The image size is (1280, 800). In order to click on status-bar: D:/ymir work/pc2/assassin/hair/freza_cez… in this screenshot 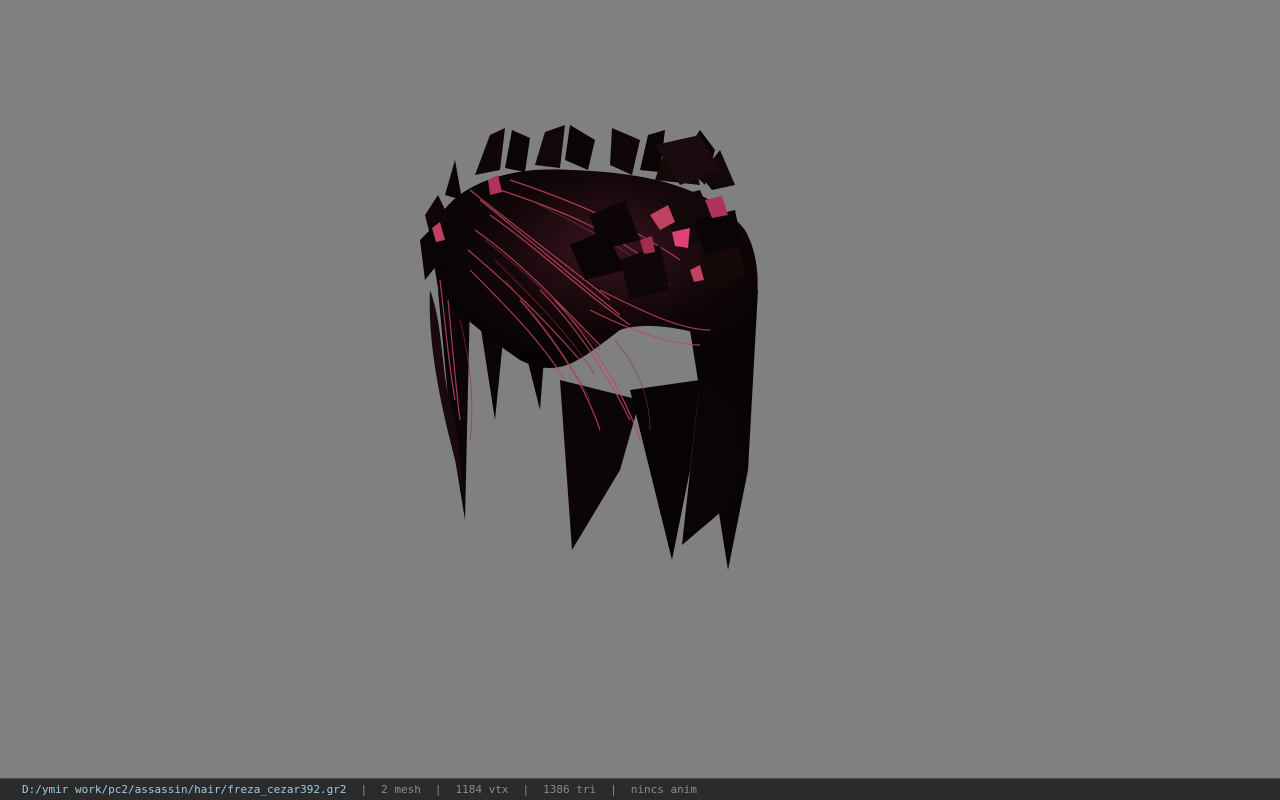, I will do `click(640, 789)`.